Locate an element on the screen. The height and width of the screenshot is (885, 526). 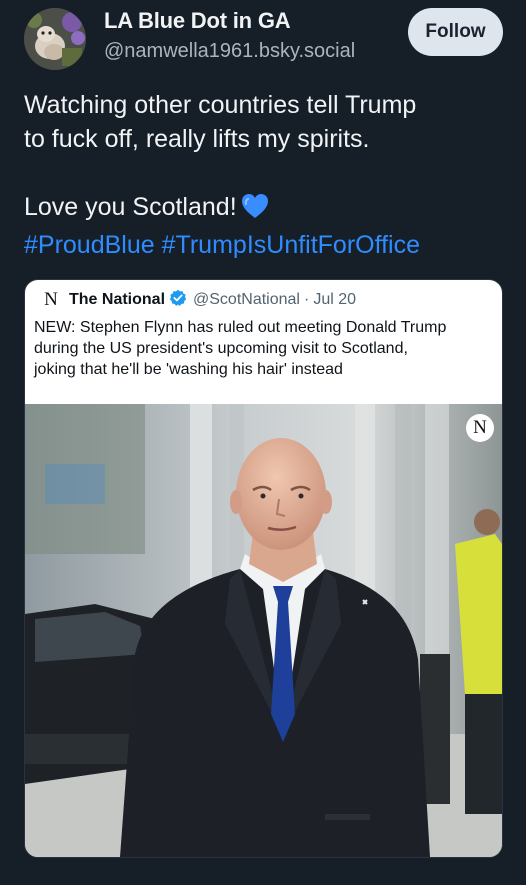
photo-watermark-logo: N is located at coordinates (480, 428).